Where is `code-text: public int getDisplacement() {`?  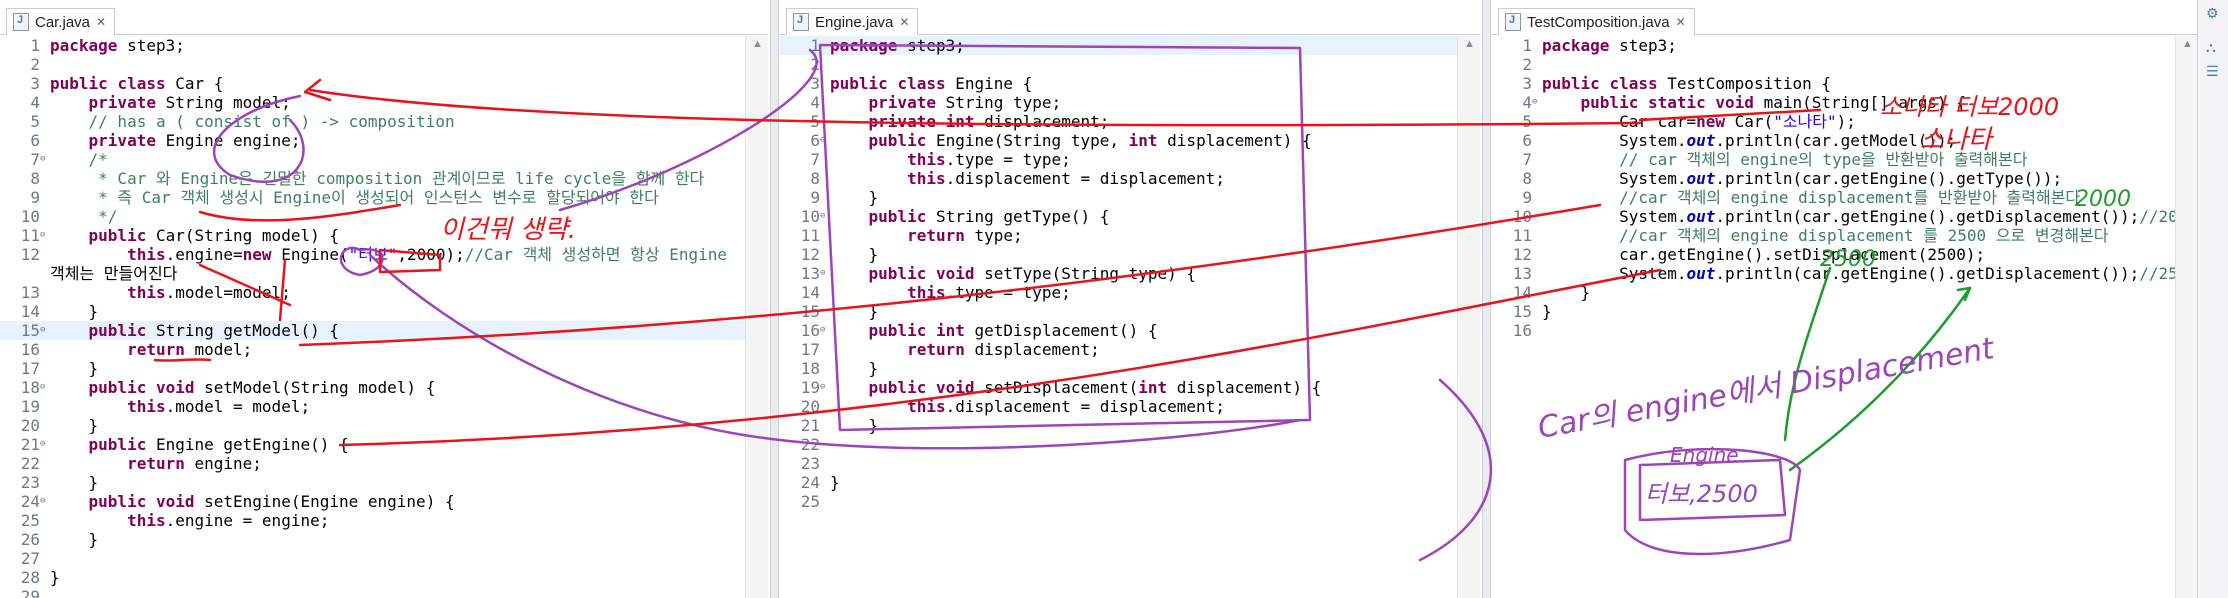
code-text: public int getDisplacement() { is located at coordinates (994, 330).